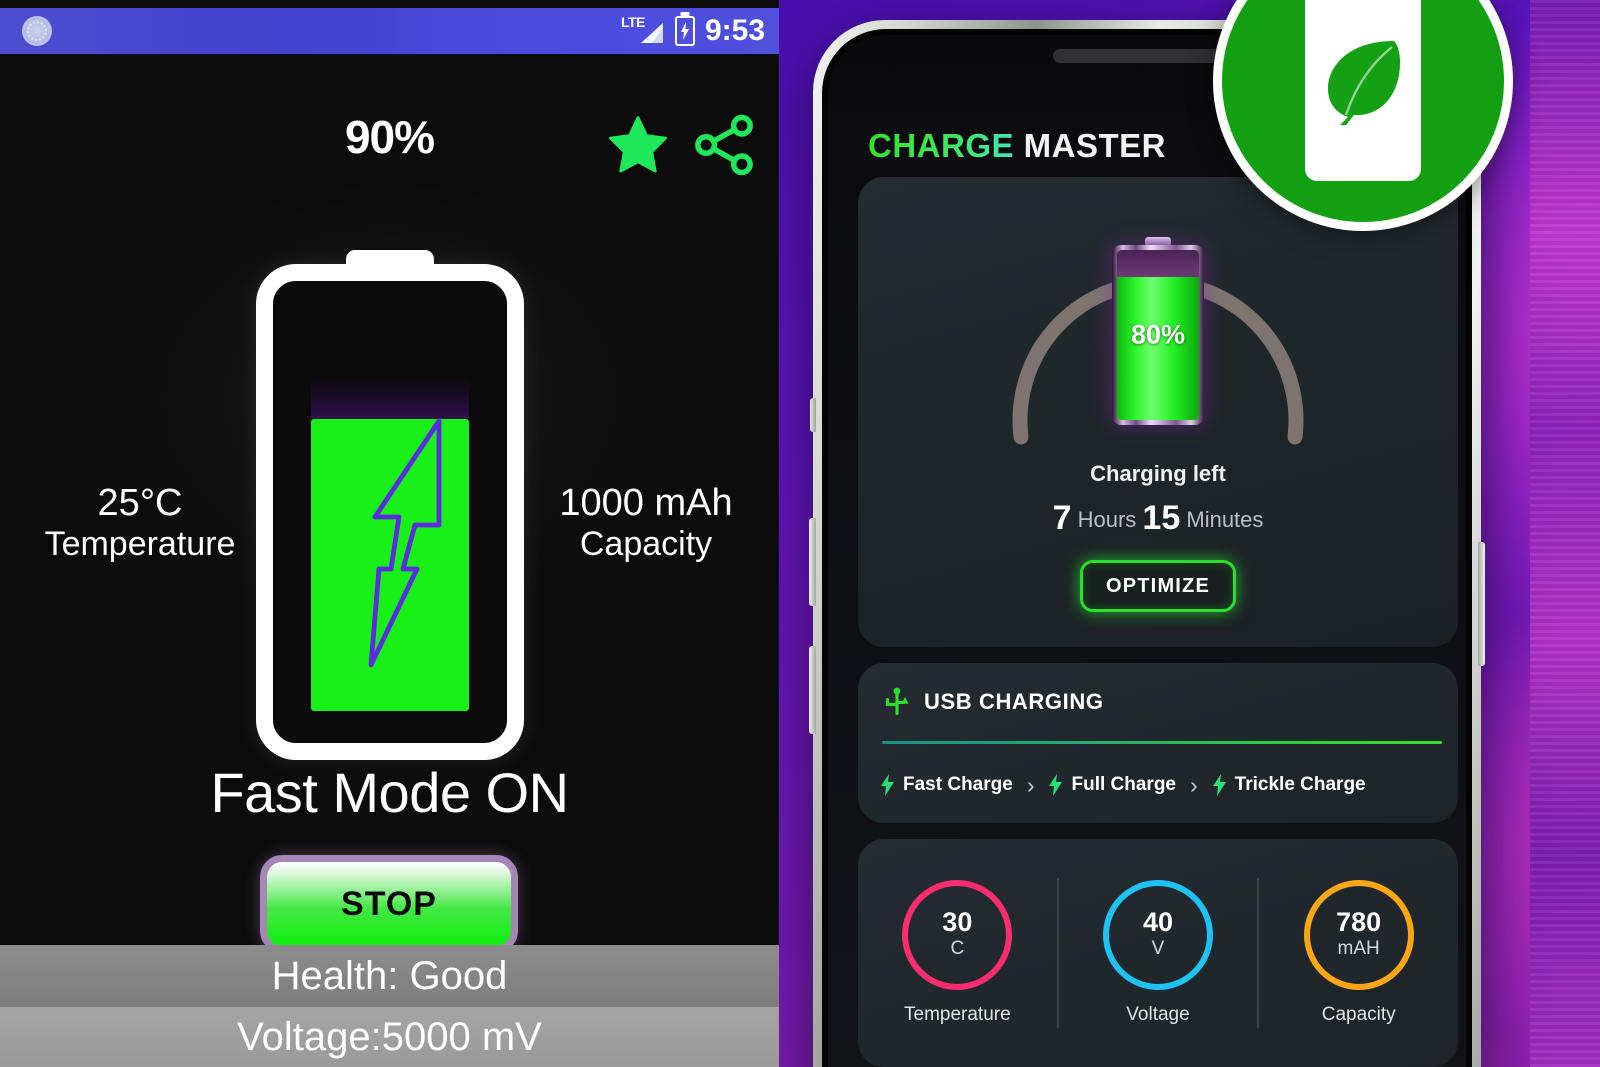 Image resolution: width=1600 pixels, height=1067 pixels. I want to click on usb-progress-line, so click(1162, 742).